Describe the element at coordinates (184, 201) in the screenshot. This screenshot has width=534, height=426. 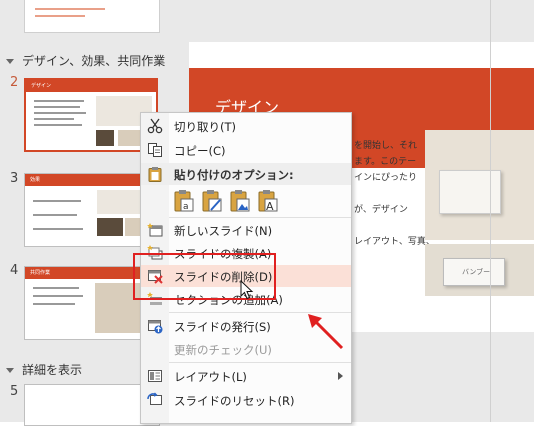
I see `paste-use-destination-theme-icon: a` at that location.